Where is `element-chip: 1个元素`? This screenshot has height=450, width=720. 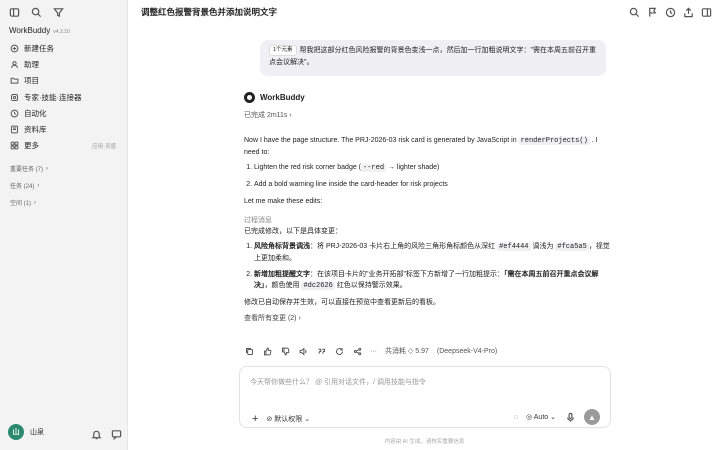 element-chip: 1个元素 is located at coordinates (283, 50).